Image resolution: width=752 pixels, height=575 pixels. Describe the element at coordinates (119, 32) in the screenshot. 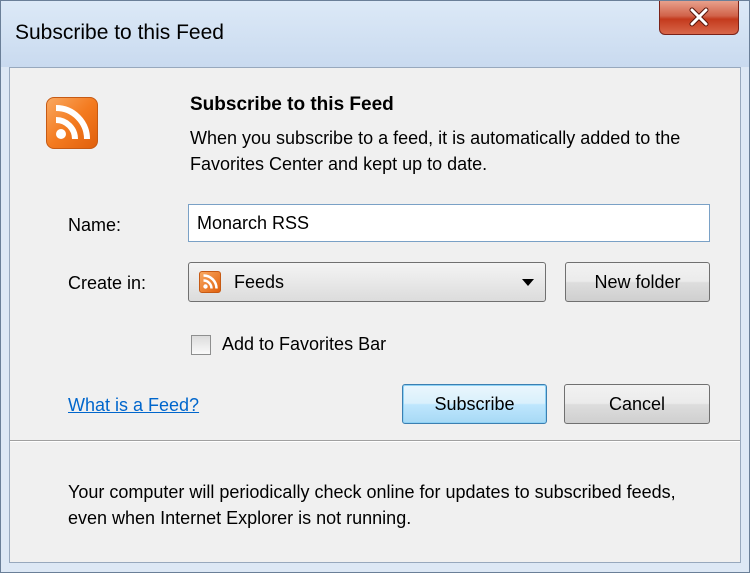

I see `window-title: Subscribe to this Feed` at that location.